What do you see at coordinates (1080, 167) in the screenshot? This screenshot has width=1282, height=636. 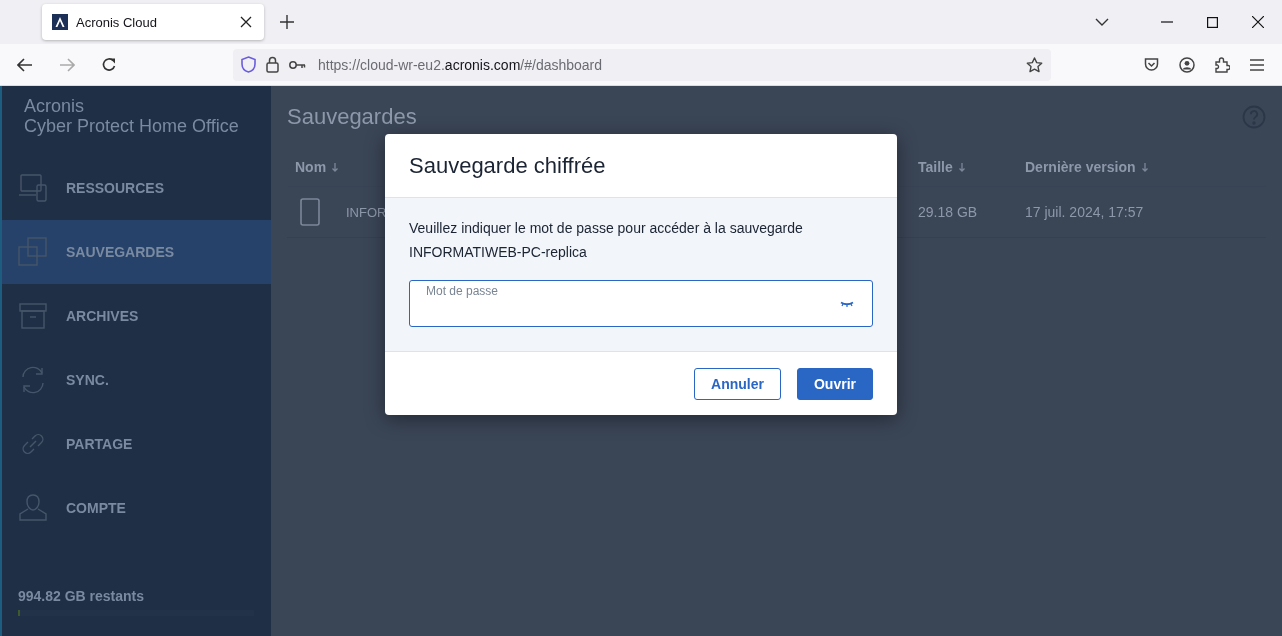 I see `column-header: Dernière version` at bounding box center [1080, 167].